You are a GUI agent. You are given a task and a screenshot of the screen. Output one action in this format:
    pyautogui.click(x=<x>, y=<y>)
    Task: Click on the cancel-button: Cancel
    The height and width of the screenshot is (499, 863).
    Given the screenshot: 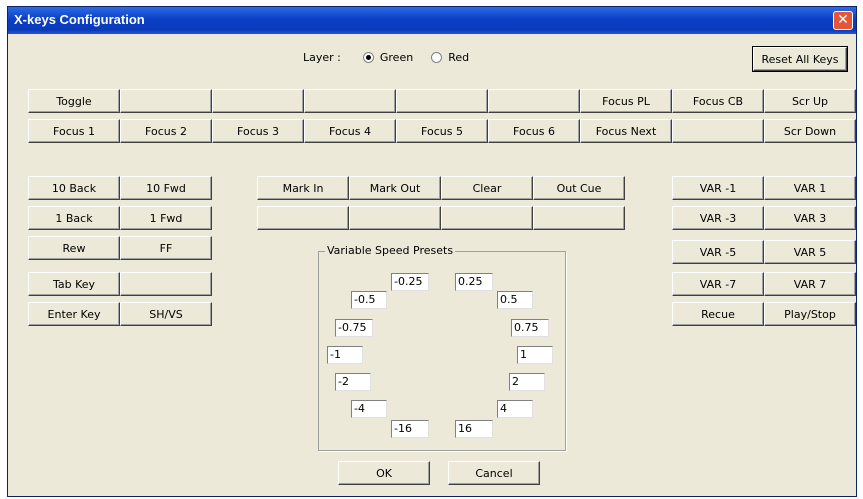 What is the action you would take?
    pyautogui.click(x=494, y=473)
    